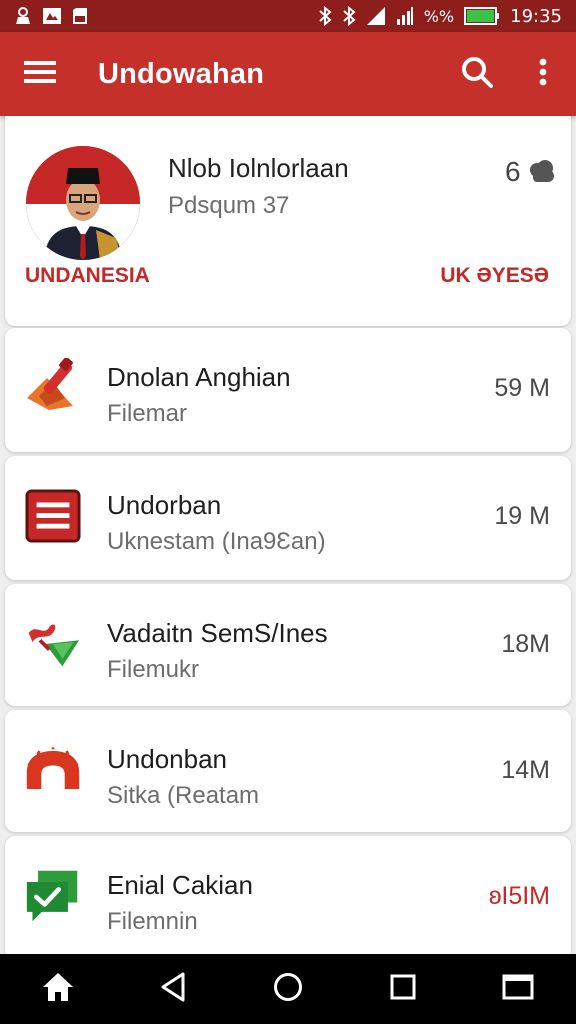 The image size is (576, 1024). I want to click on cloud-icon, so click(541, 173).